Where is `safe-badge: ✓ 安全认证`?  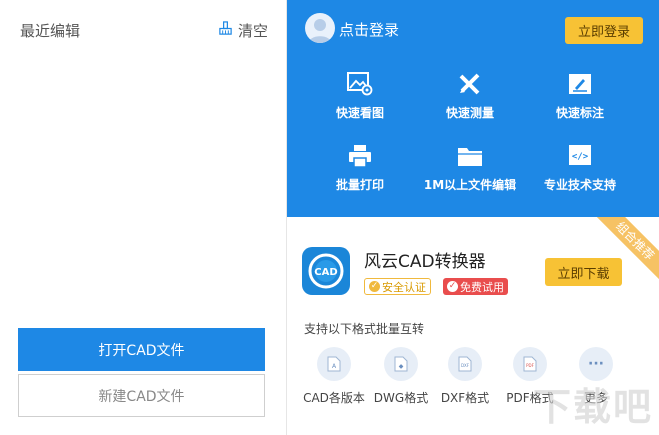 safe-badge: ✓ 安全认证 is located at coordinates (397, 286).